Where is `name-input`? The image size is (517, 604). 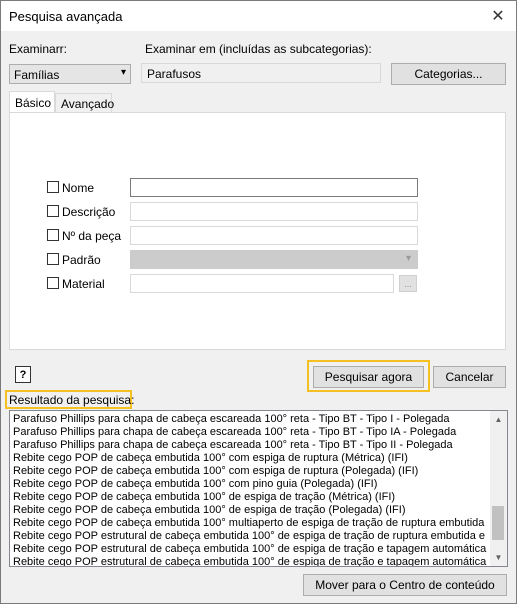
name-input is located at coordinates (274, 187).